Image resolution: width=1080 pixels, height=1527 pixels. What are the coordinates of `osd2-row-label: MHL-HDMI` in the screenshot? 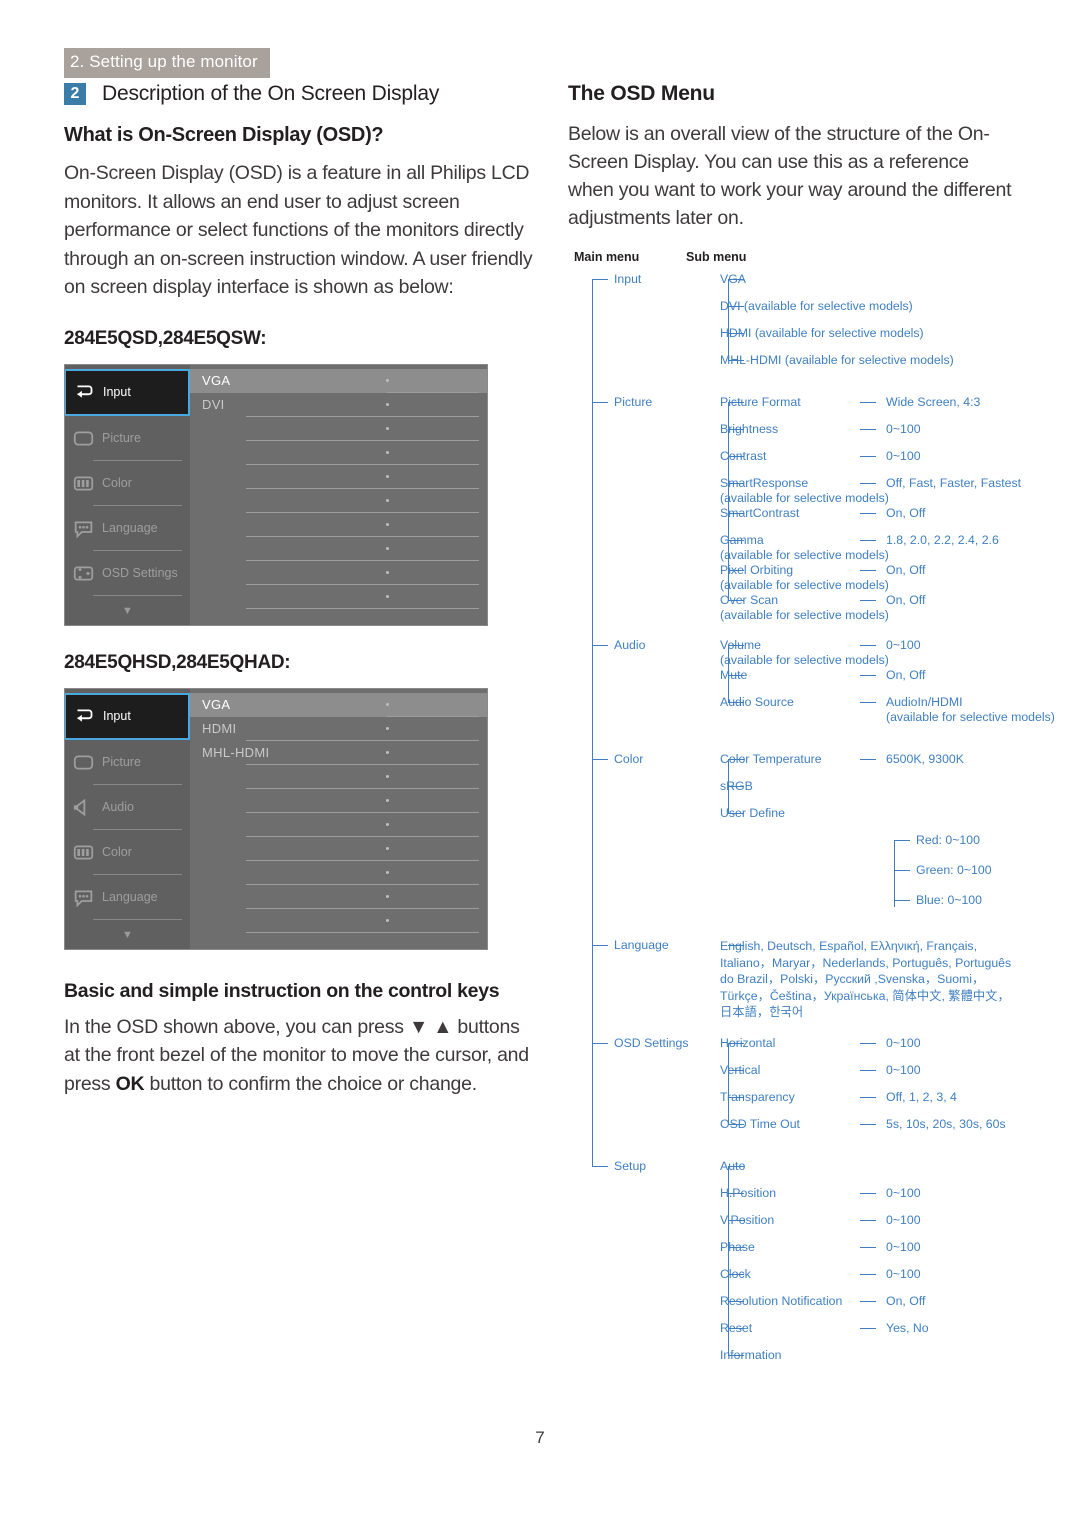 It's located at (236, 752).